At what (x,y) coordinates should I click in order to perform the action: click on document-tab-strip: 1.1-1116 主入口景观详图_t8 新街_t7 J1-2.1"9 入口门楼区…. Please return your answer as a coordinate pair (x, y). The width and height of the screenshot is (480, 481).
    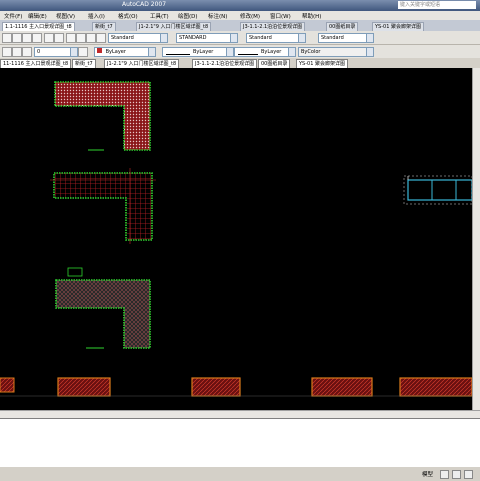
    Looking at the image, I should click on (240, 26).